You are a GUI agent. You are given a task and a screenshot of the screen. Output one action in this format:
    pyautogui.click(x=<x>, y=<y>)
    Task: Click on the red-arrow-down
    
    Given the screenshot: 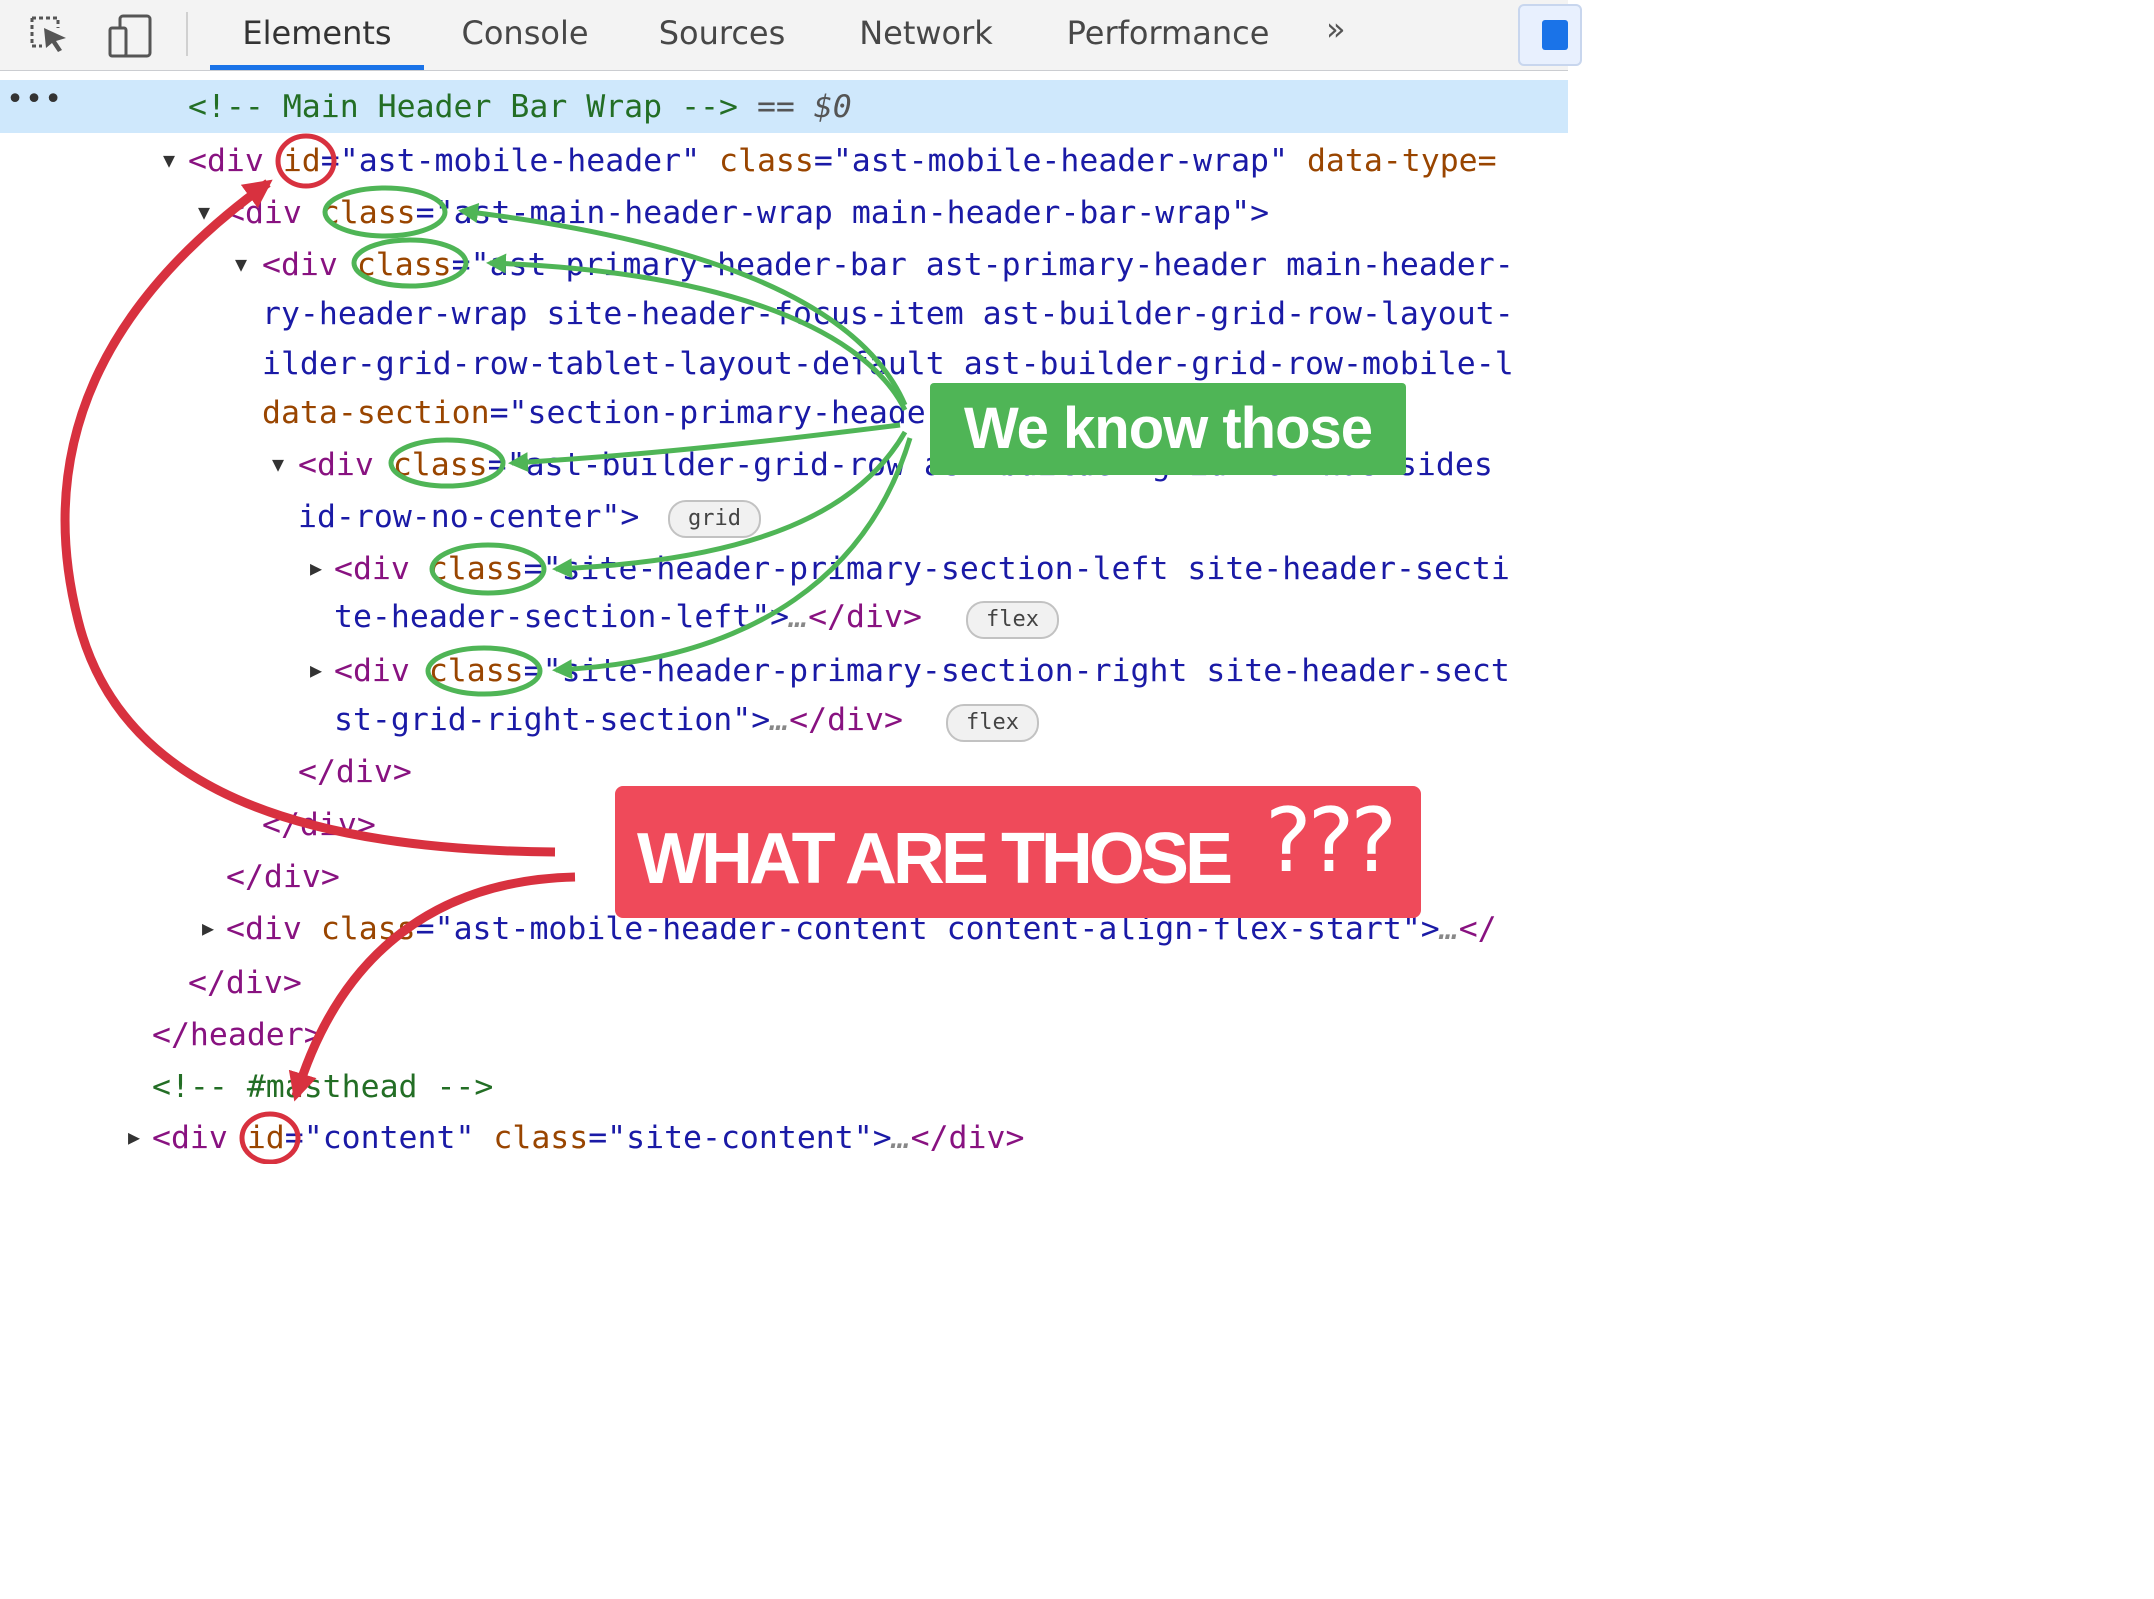 What is the action you would take?
    pyautogui.click(x=432, y=987)
    